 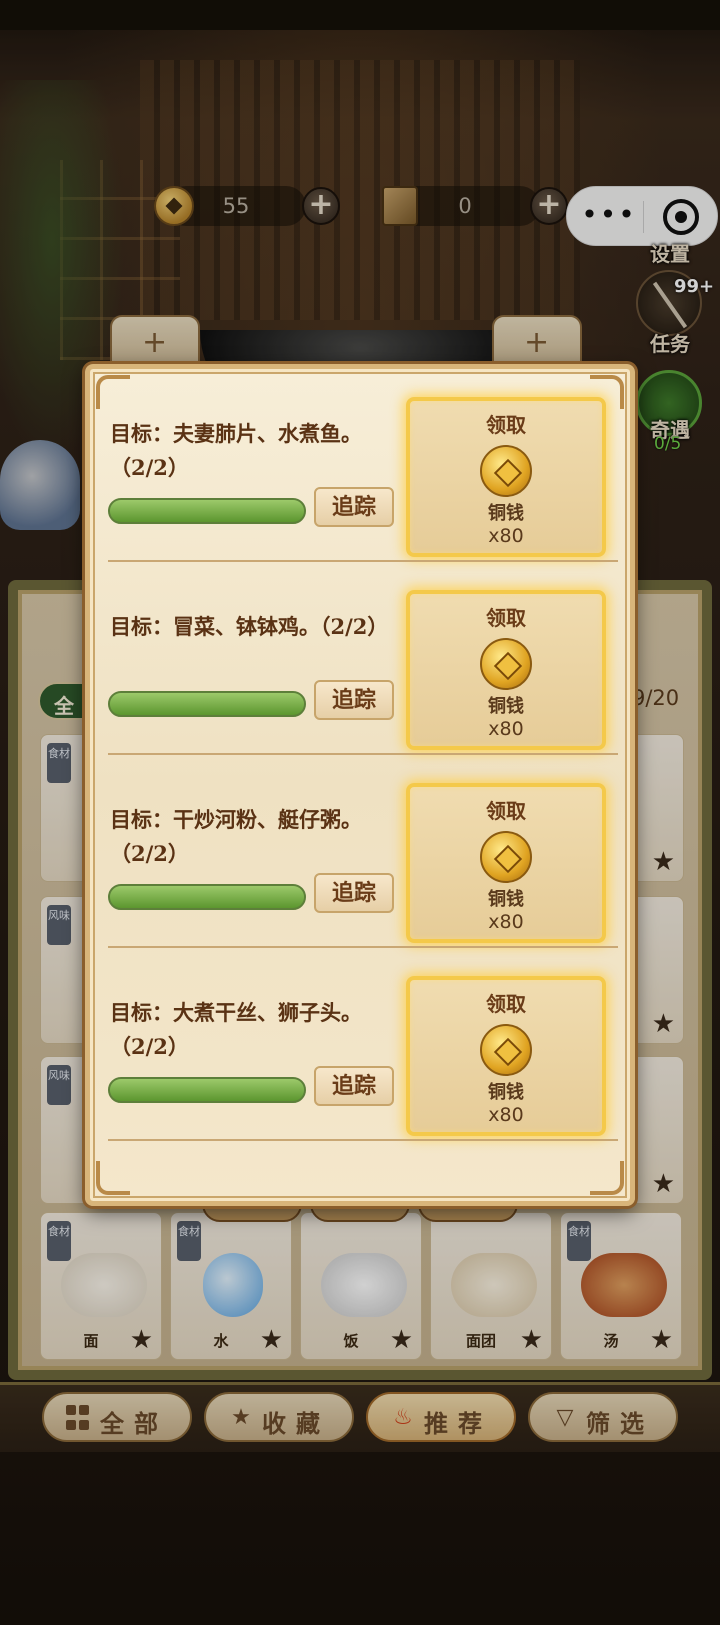 I want to click on task-row: 目标：大煮干丝、狮子头。（2/2） 追踪 领取 铜钱 x80, so click(x=365, y=1044).